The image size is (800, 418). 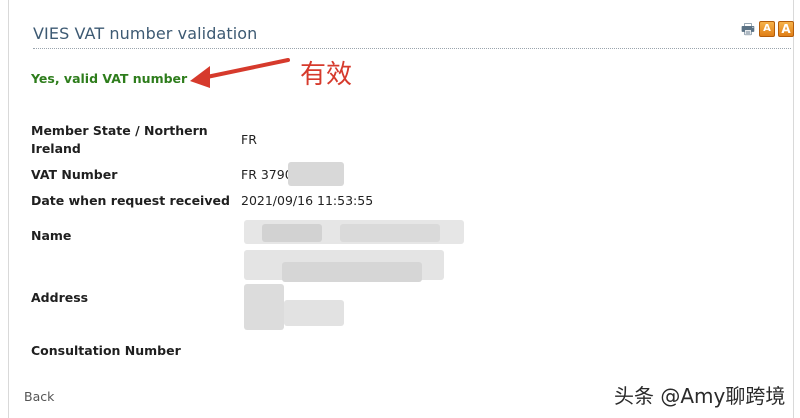 What do you see at coordinates (700, 396) in the screenshot?
I see `watermark-text: 头条 @Amy聊跨境` at bounding box center [700, 396].